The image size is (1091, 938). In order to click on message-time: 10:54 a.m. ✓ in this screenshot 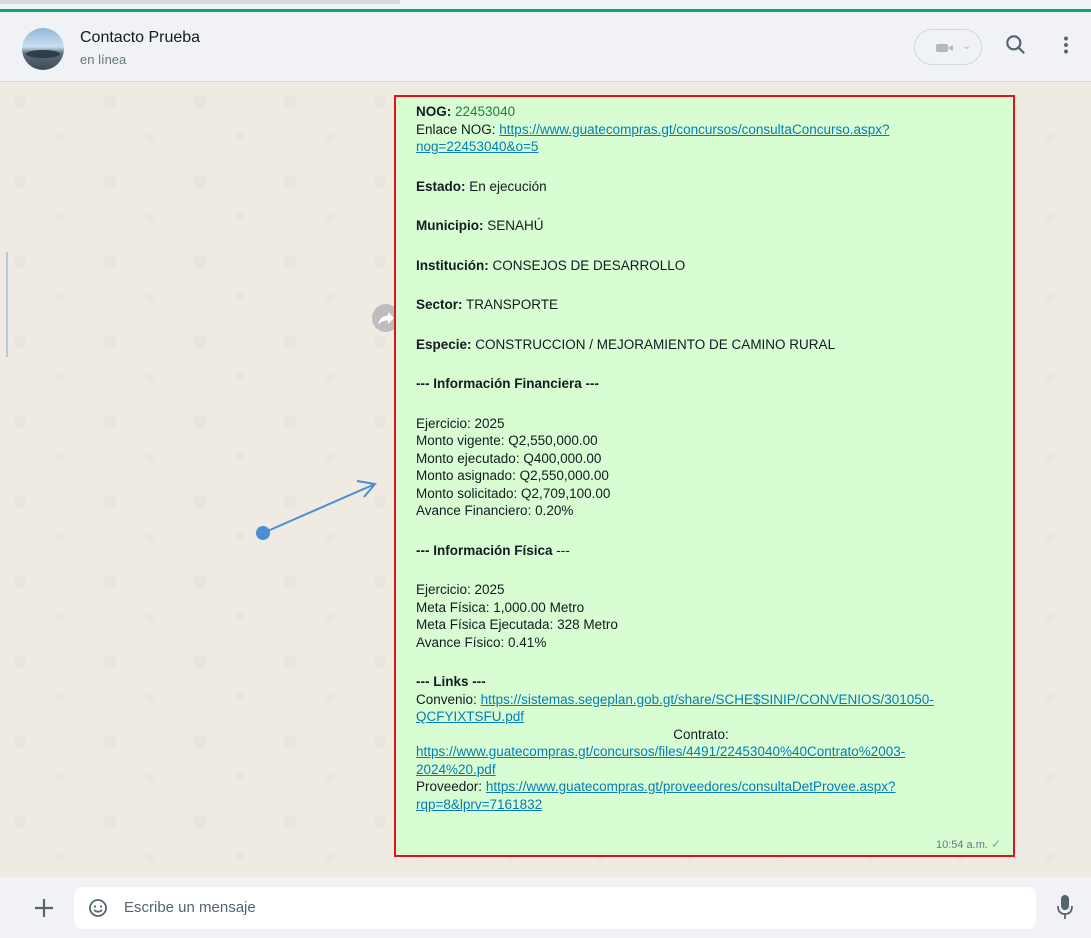, I will do `click(968, 844)`.